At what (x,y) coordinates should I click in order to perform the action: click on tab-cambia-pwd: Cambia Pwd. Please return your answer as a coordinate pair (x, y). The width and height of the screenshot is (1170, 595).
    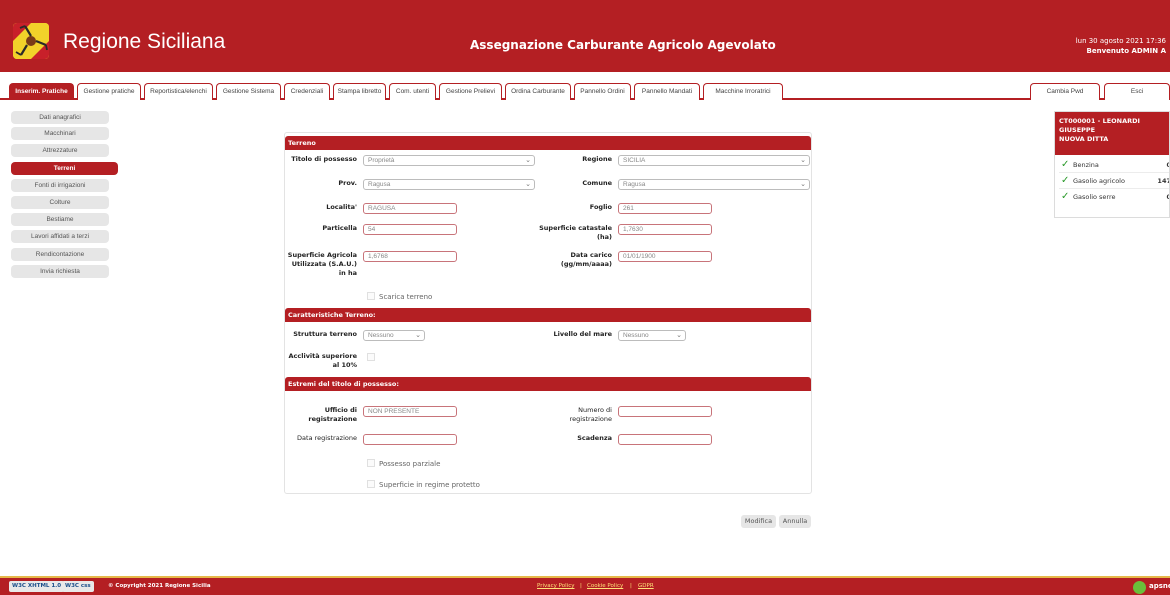
    Looking at the image, I should click on (1065, 91).